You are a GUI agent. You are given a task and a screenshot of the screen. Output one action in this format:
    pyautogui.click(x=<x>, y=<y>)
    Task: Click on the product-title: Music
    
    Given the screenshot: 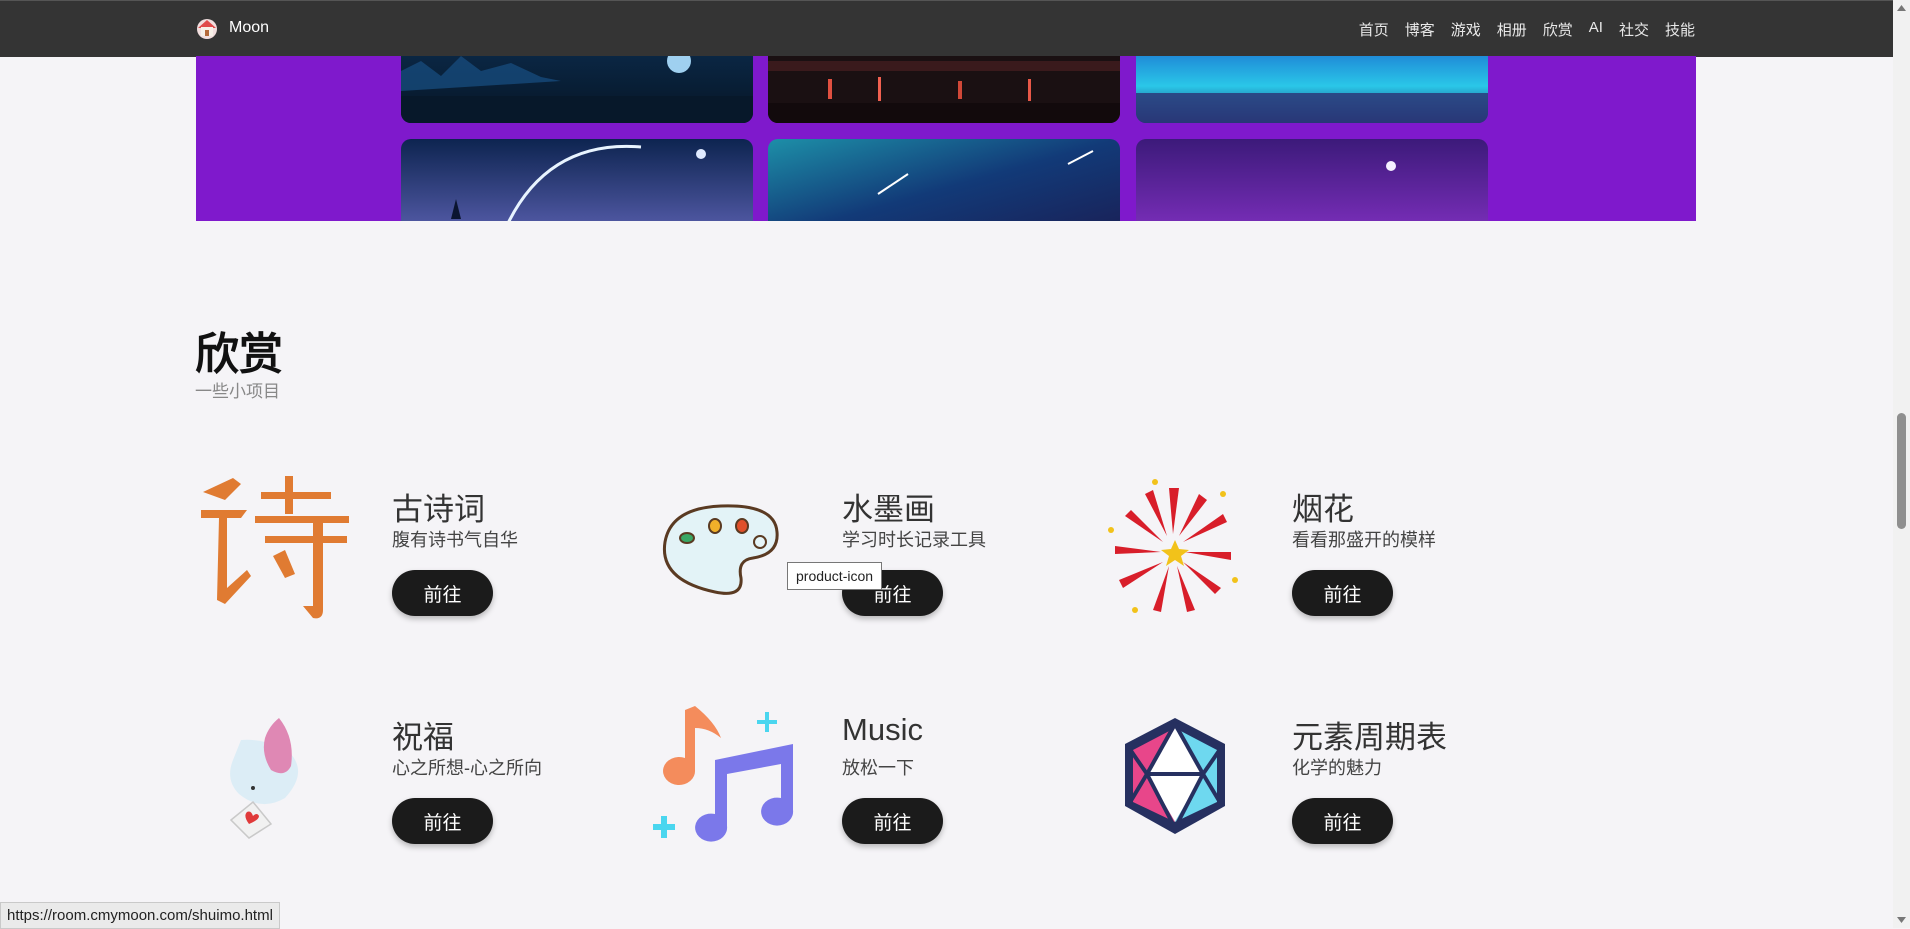 What is the action you would take?
    pyautogui.click(x=882, y=729)
    